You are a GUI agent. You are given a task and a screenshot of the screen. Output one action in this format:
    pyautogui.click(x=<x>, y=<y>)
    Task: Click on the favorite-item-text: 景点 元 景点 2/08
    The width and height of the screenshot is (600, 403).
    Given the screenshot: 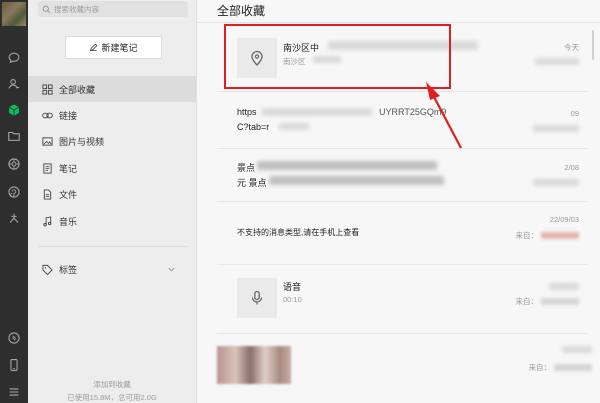 What is the action you would take?
    pyautogui.click(x=402, y=176)
    